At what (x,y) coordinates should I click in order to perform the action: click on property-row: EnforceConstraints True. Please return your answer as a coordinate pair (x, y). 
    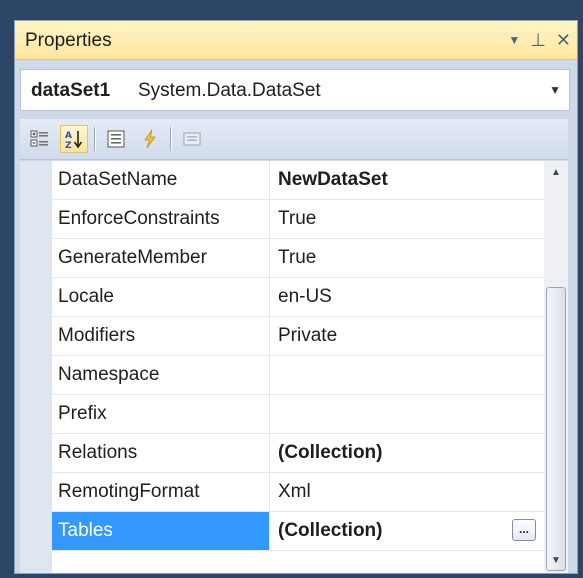
    Looking at the image, I should click on (298, 219).